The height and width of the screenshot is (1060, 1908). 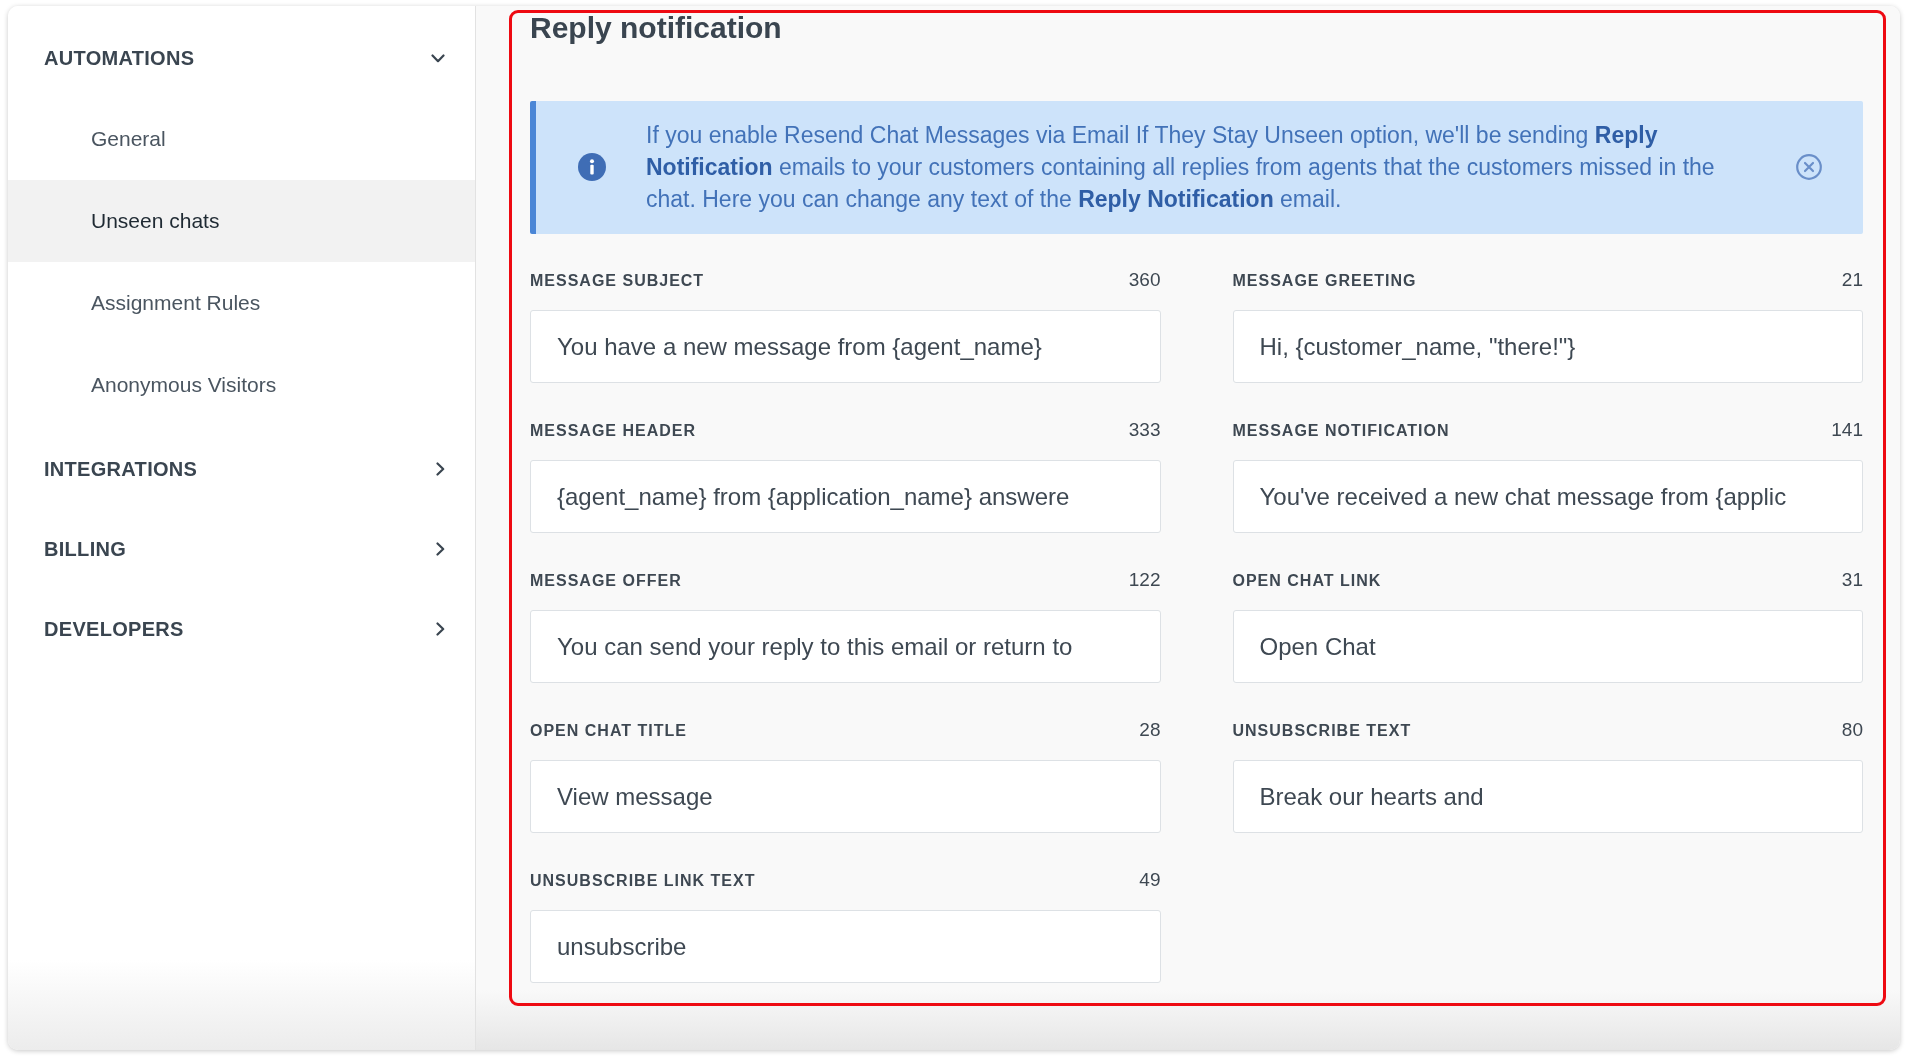 I want to click on text-field: You've received a new chat message from {applic, so click(x=1547, y=496).